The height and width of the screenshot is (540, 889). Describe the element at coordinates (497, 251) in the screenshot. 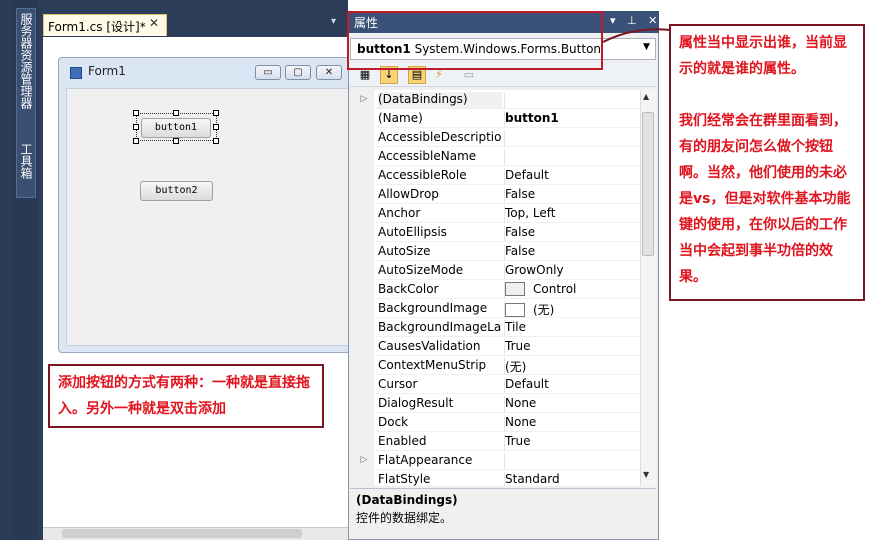

I see `property-row: AutoSize False` at that location.